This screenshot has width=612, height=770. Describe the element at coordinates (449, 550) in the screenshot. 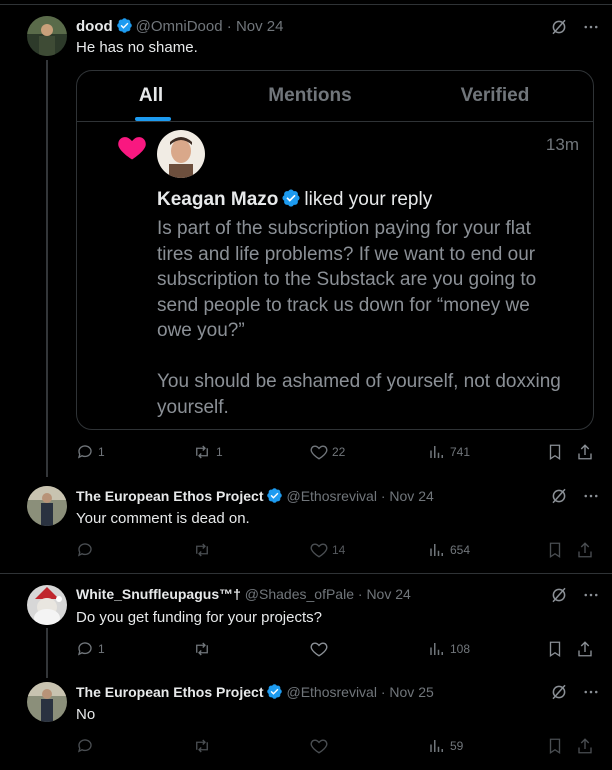

I see `views-button: 654` at that location.